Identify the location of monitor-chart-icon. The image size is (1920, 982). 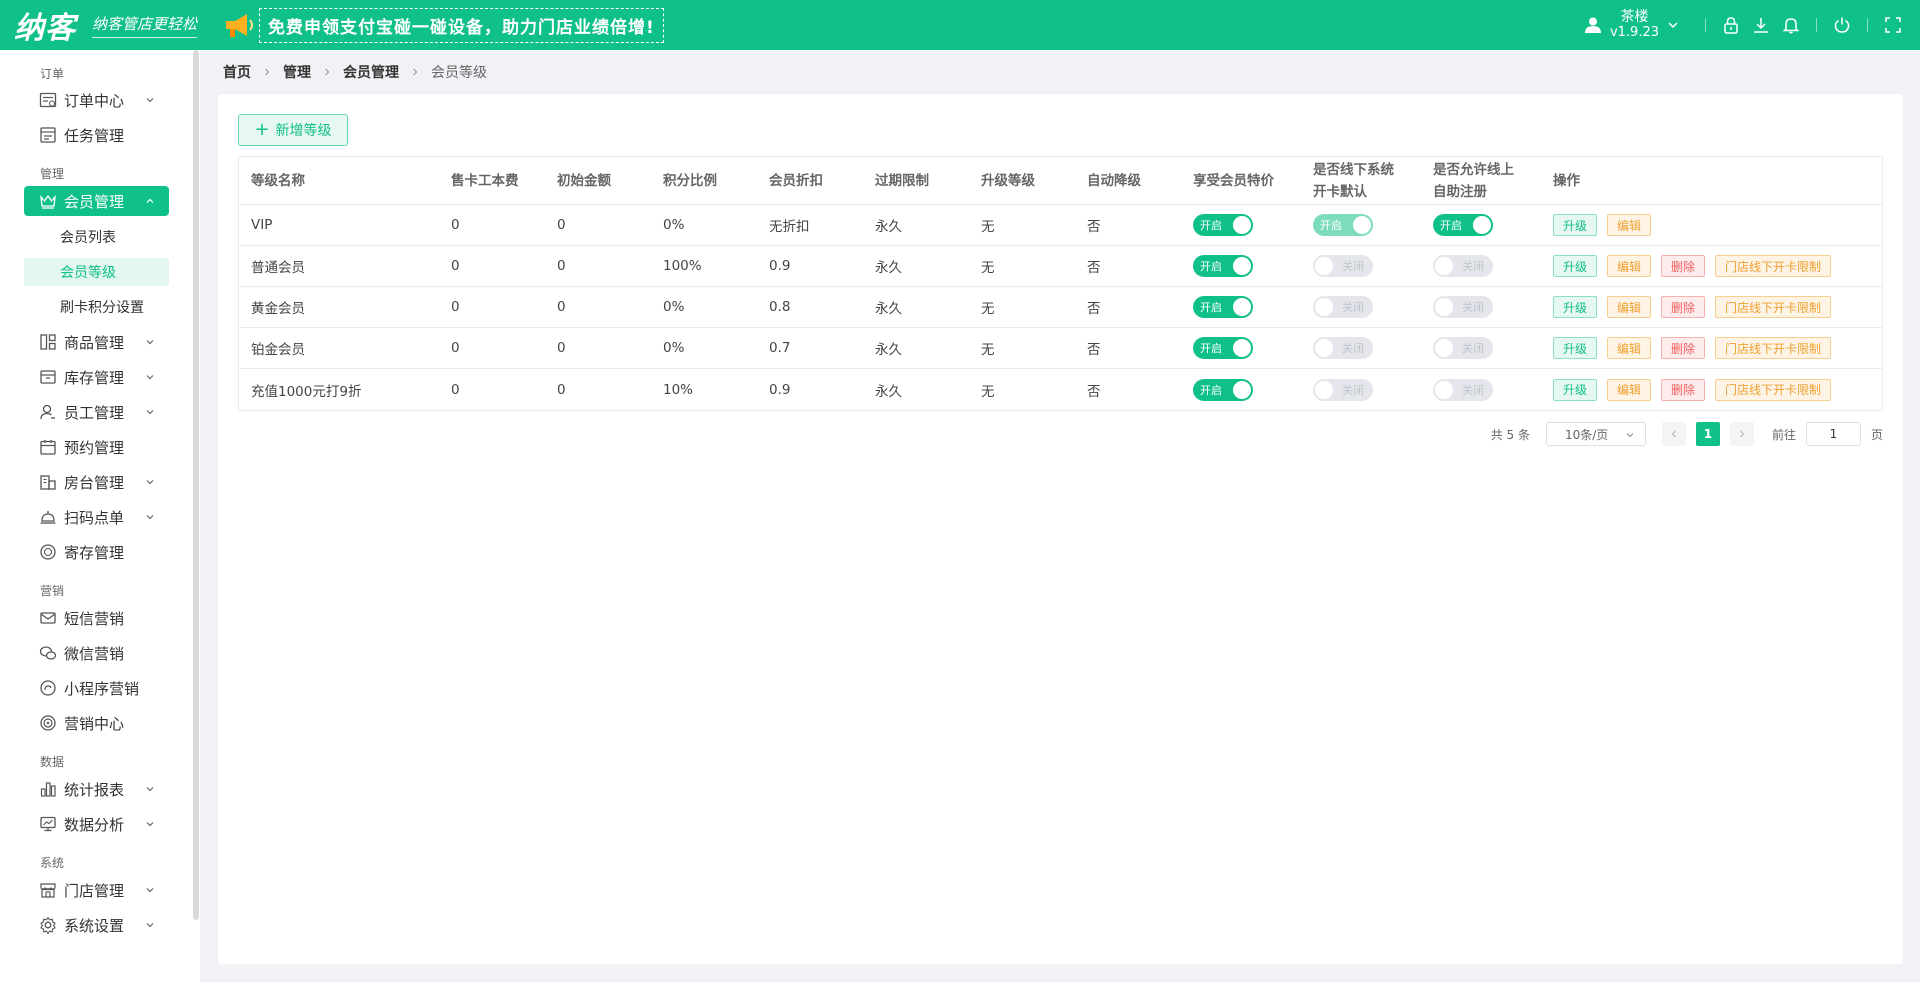
(48, 824).